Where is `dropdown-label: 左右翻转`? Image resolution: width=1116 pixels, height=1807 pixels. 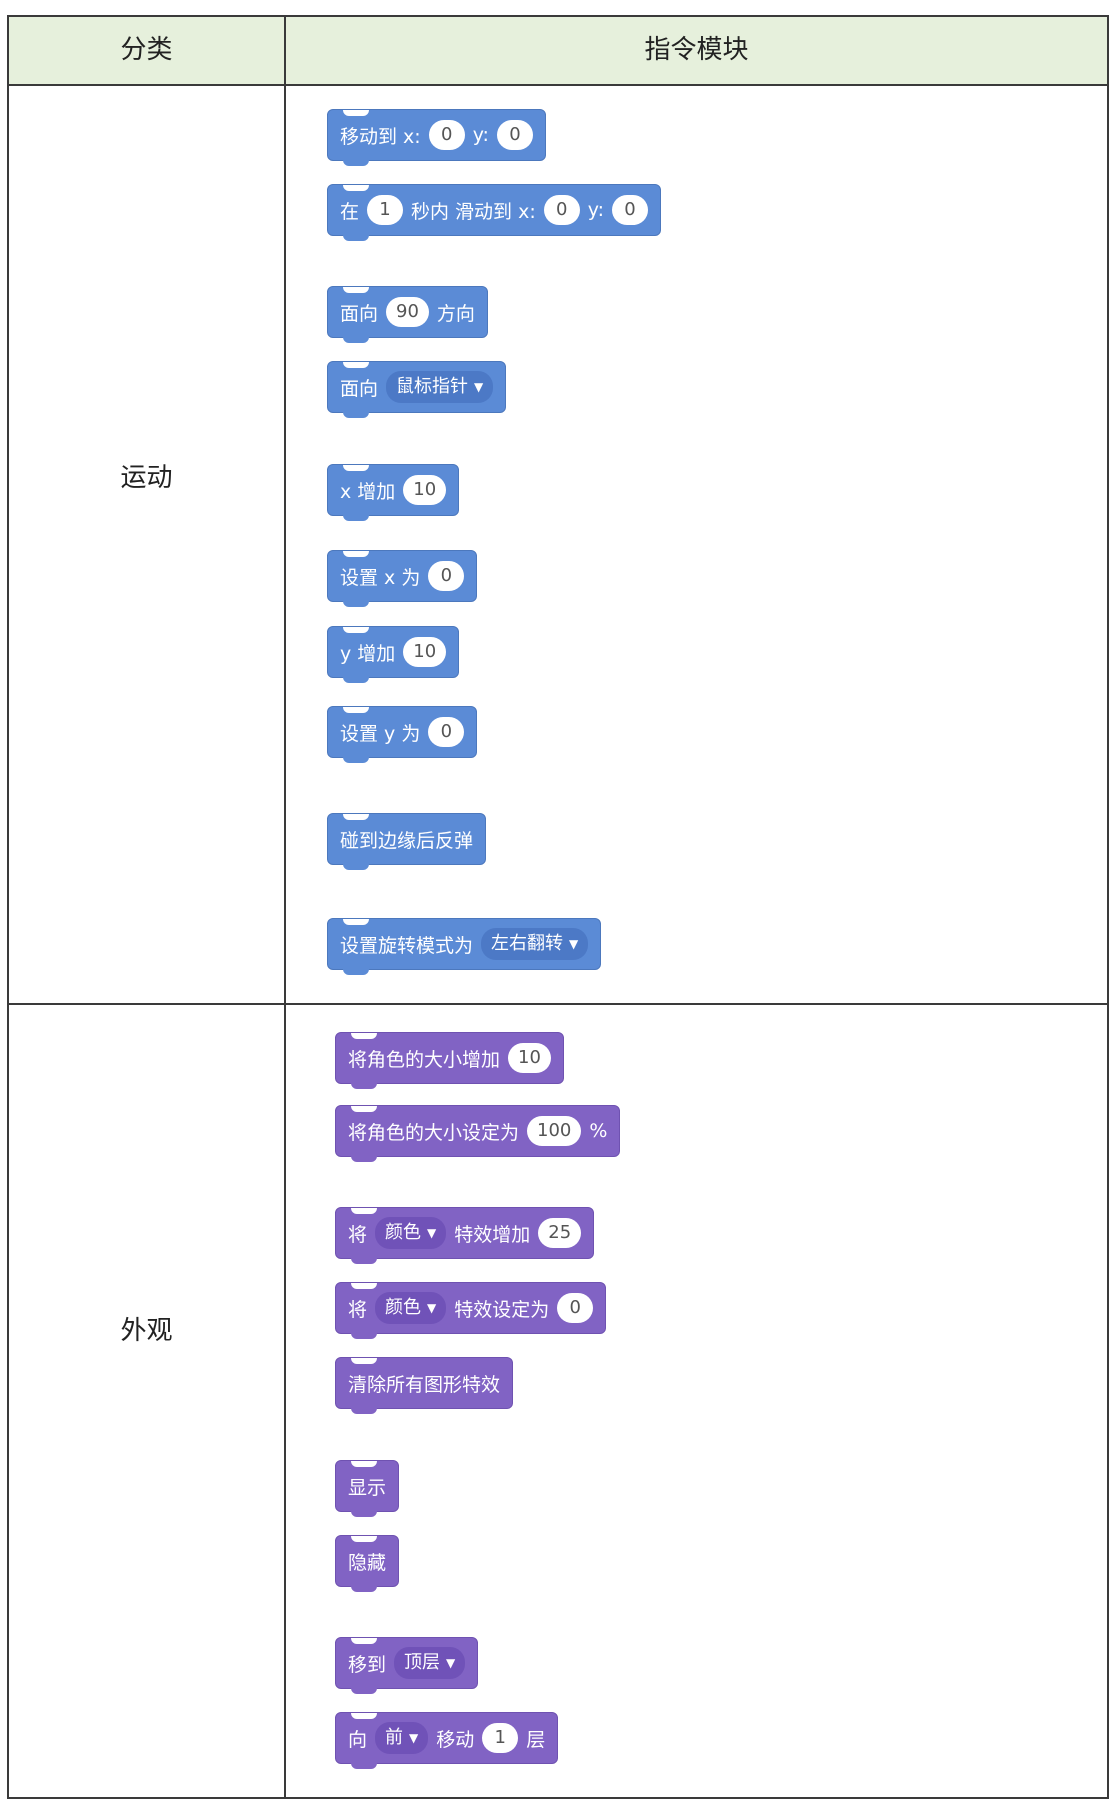 dropdown-label: 左右翻转 is located at coordinates (527, 943).